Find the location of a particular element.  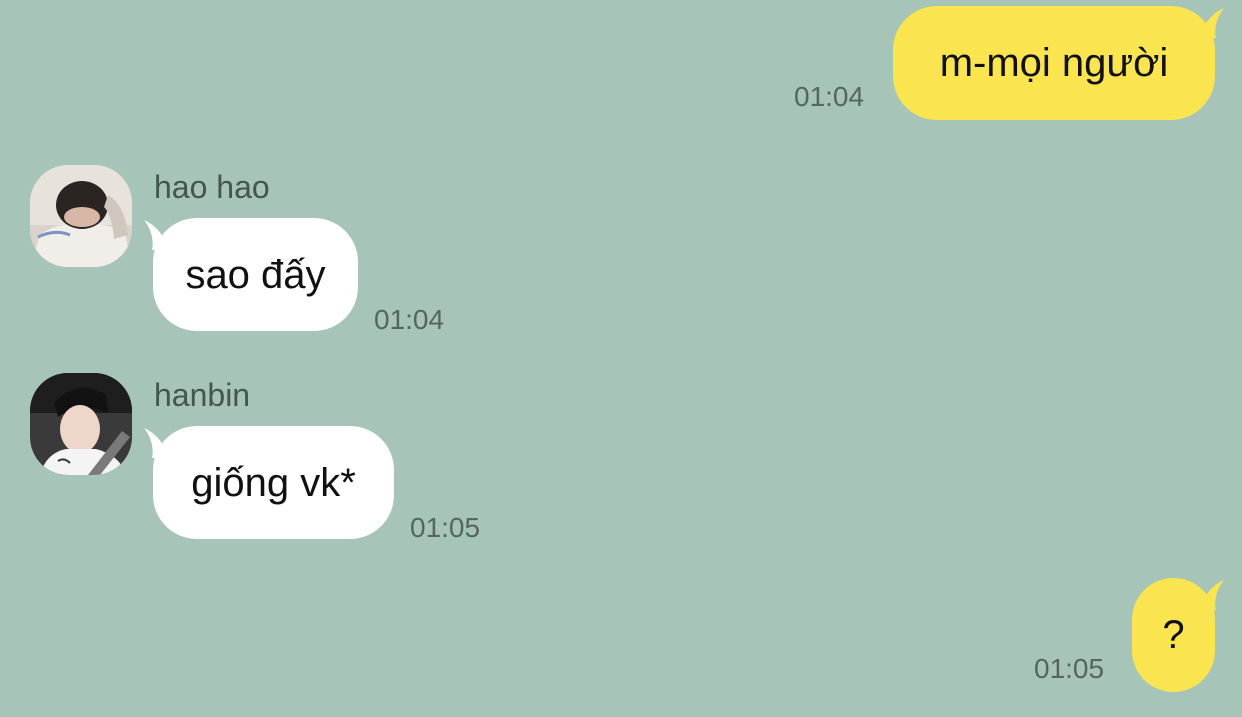

message-bubble: m-mọi người is located at coordinates (1054, 63).